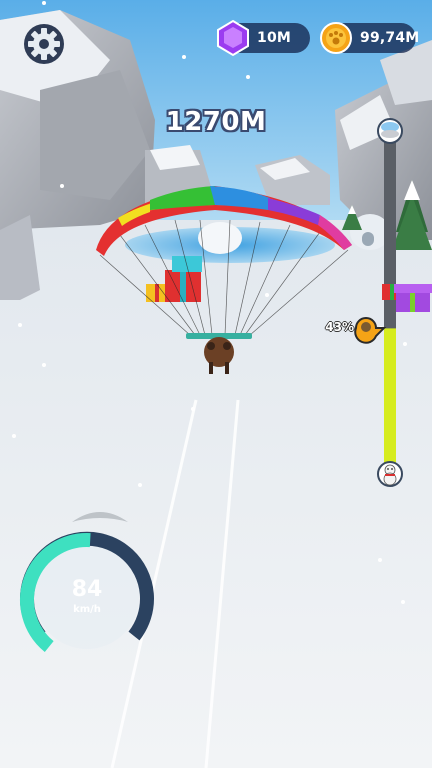 The width and height of the screenshot is (432, 768). Describe the element at coordinates (339, 327) in the screenshot. I see `progress-percent: 43%` at that location.